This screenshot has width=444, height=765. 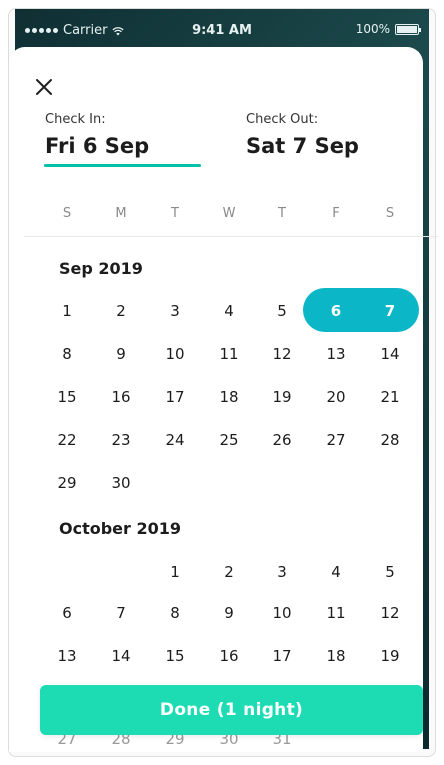 What do you see at coordinates (67, 483) in the screenshot?
I see `calendar-day: 29` at bounding box center [67, 483].